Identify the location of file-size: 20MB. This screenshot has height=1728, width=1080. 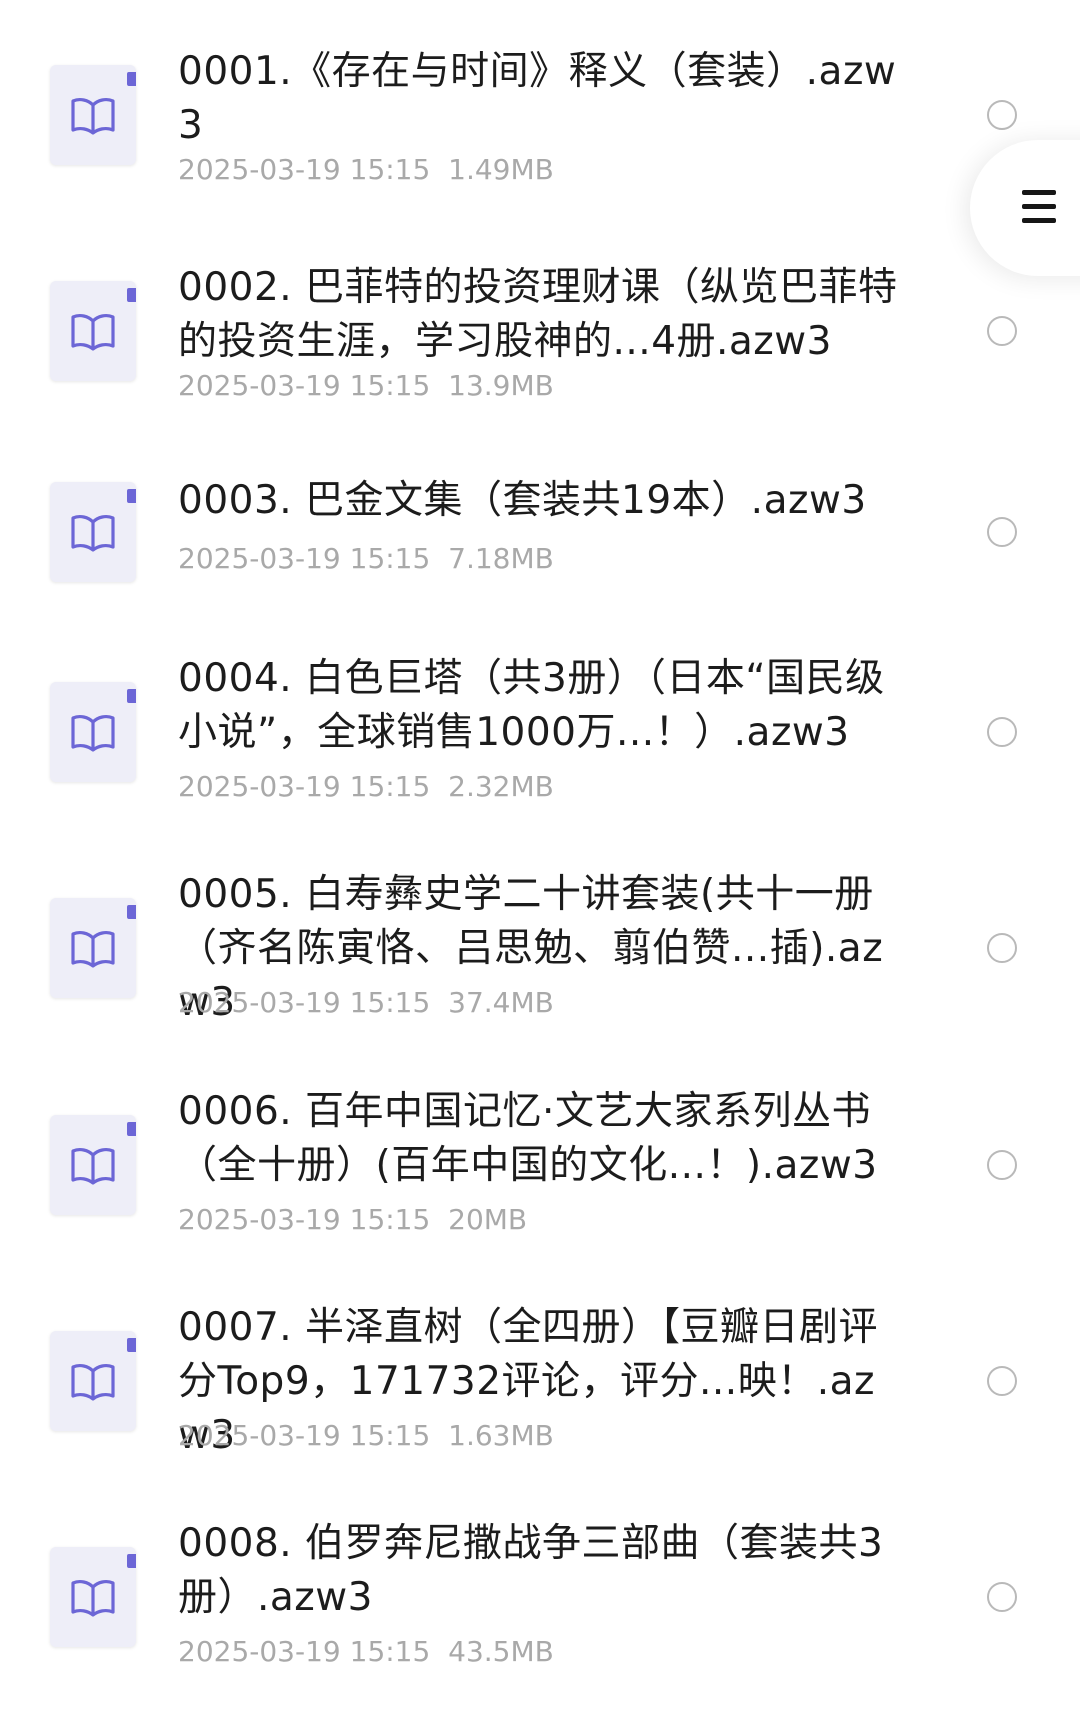
(488, 1219).